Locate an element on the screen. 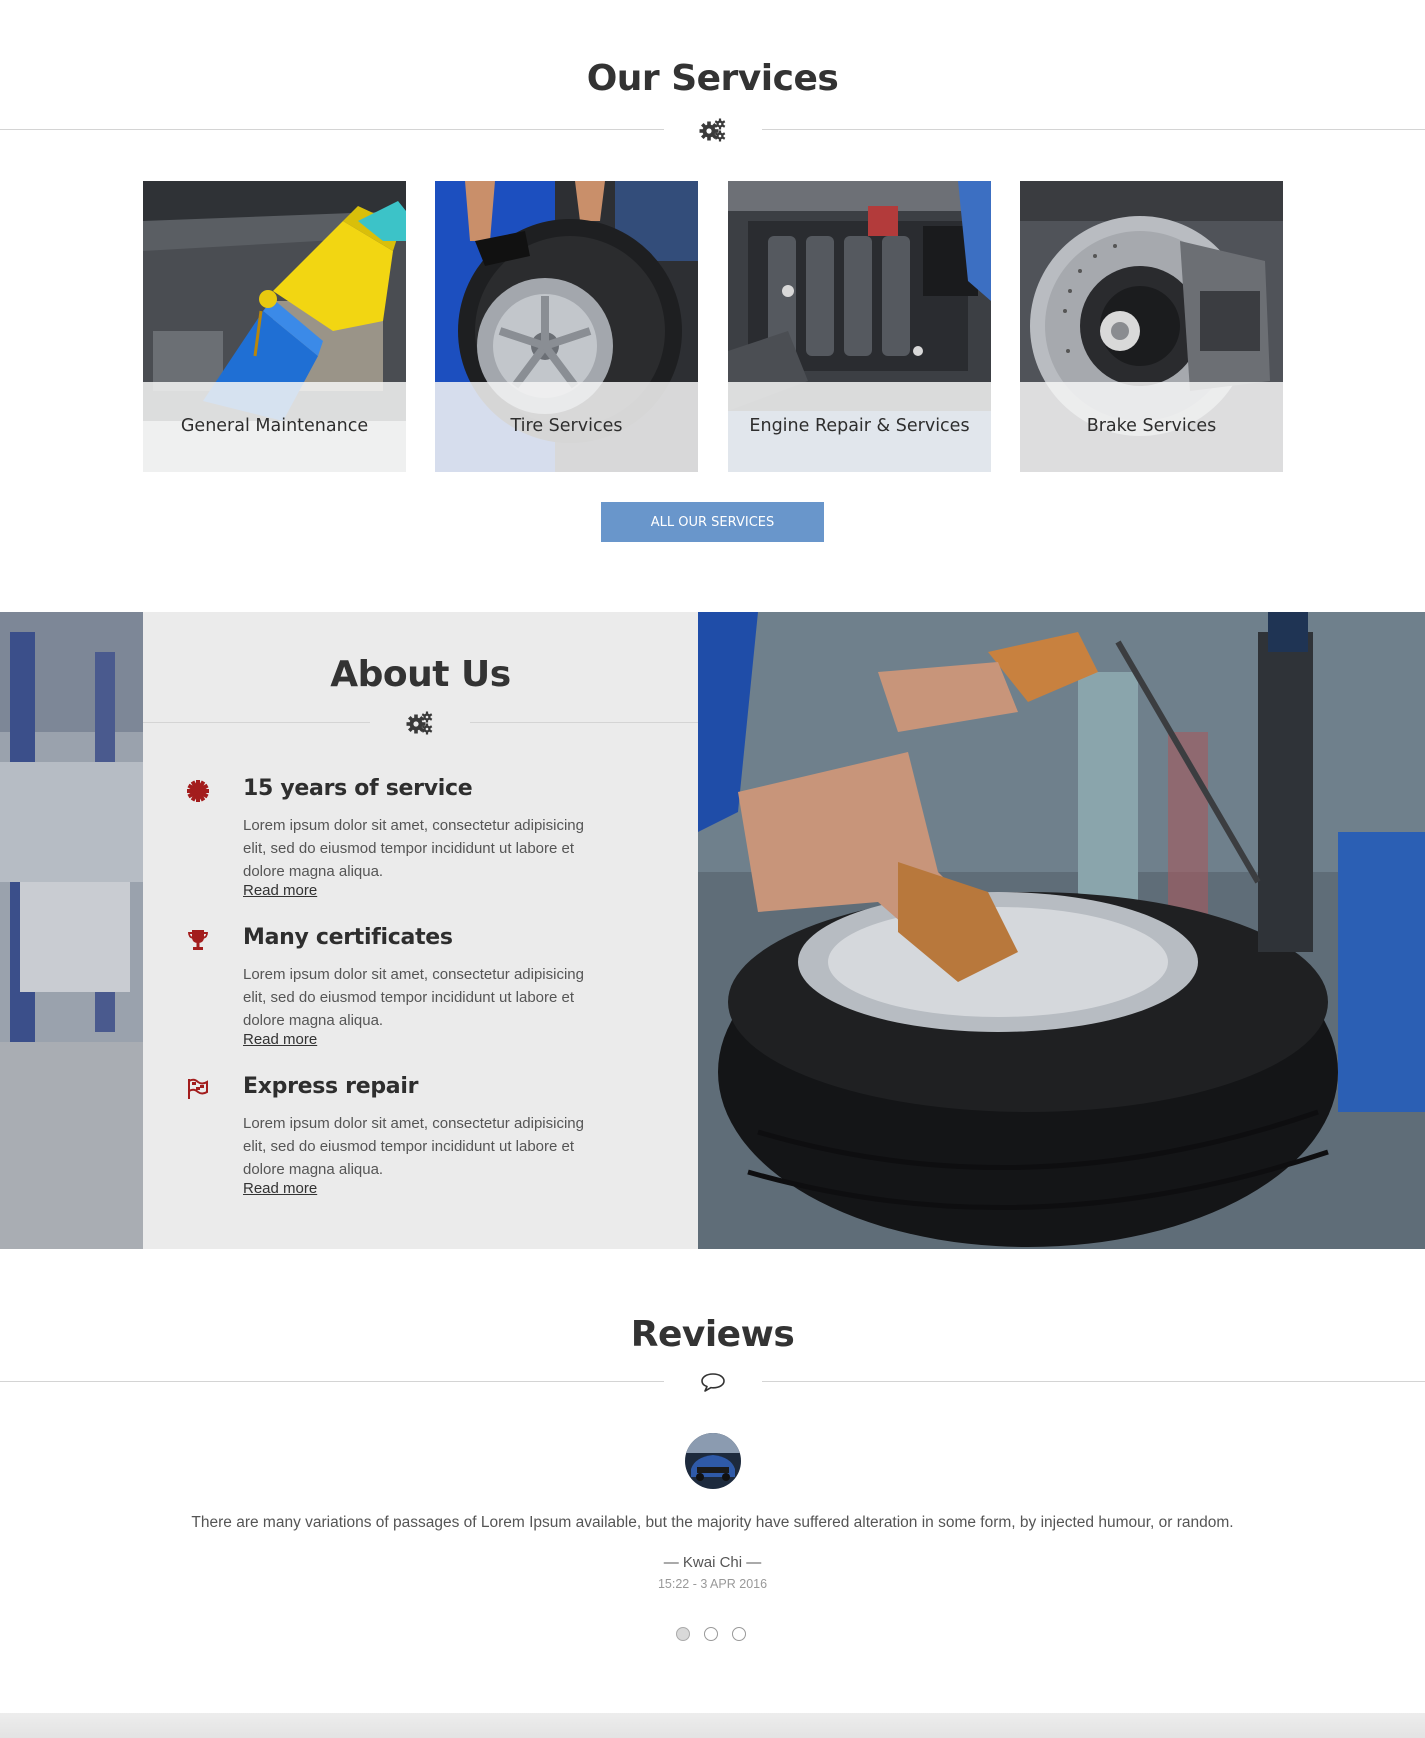 The width and height of the screenshot is (1425, 1738). review-pagination is located at coordinates (716, 1635).